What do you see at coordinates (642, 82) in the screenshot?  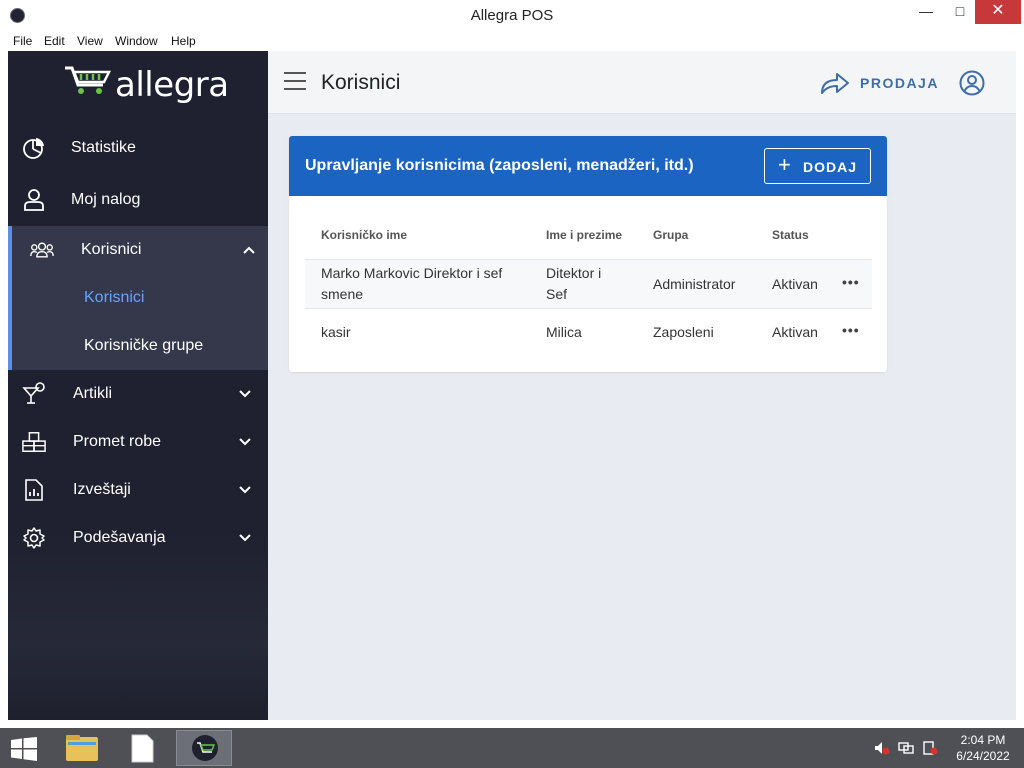 I see `page-header: Korisnici PRODAJA` at bounding box center [642, 82].